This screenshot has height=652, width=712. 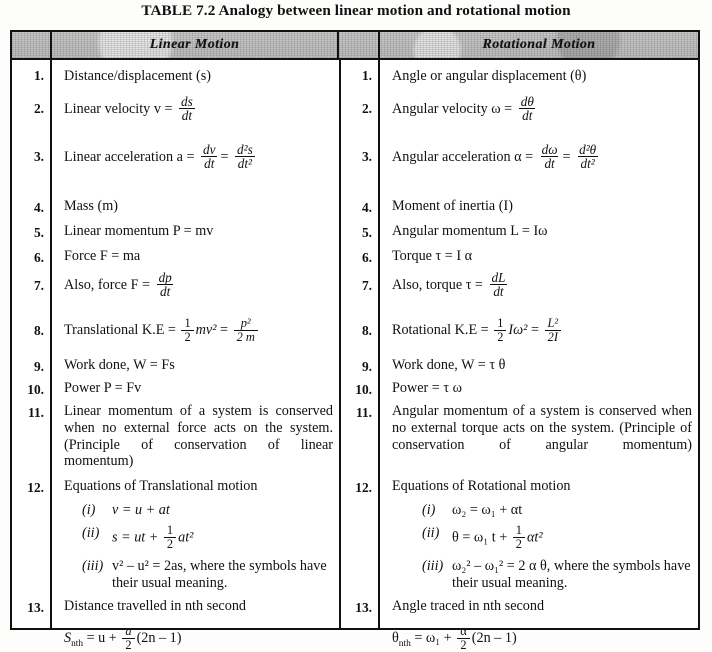 What do you see at coordinates (38, 285) in the screenshot?
I see `row-number-7: 7.` at bounding box center [38, 285].